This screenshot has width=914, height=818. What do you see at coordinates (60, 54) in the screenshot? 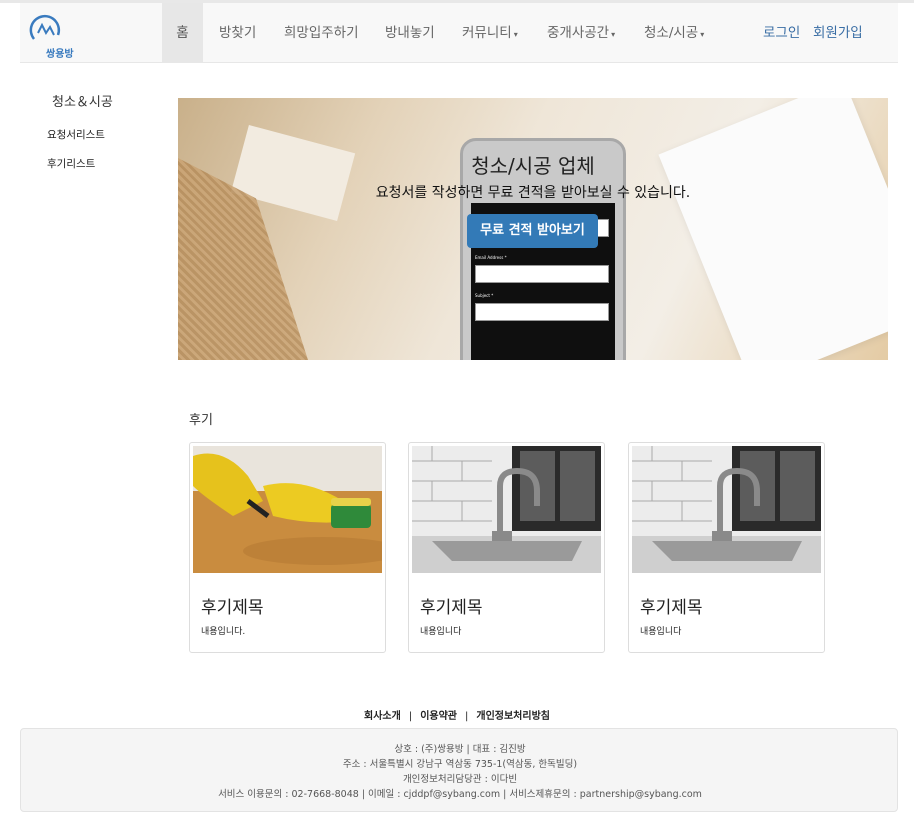
I see `logo-text: 쌍용방` at bounding box center [60, 54].